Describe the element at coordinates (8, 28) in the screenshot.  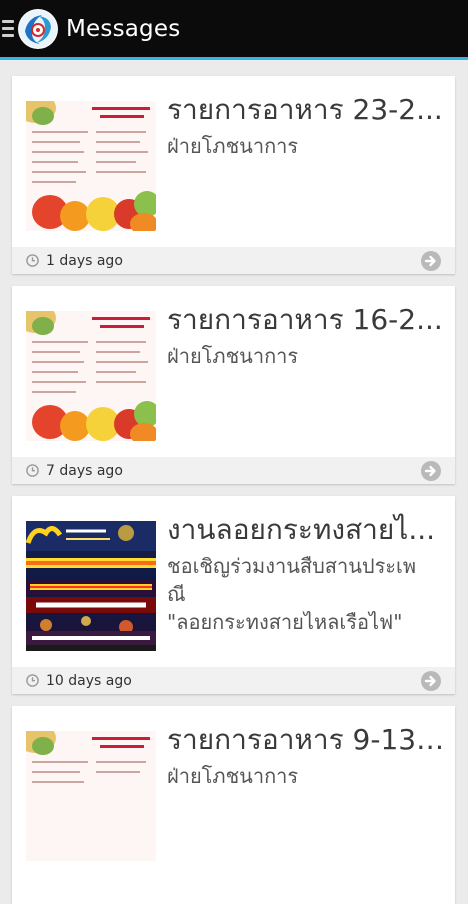
I see `hamburger-menu-icon` at that location.